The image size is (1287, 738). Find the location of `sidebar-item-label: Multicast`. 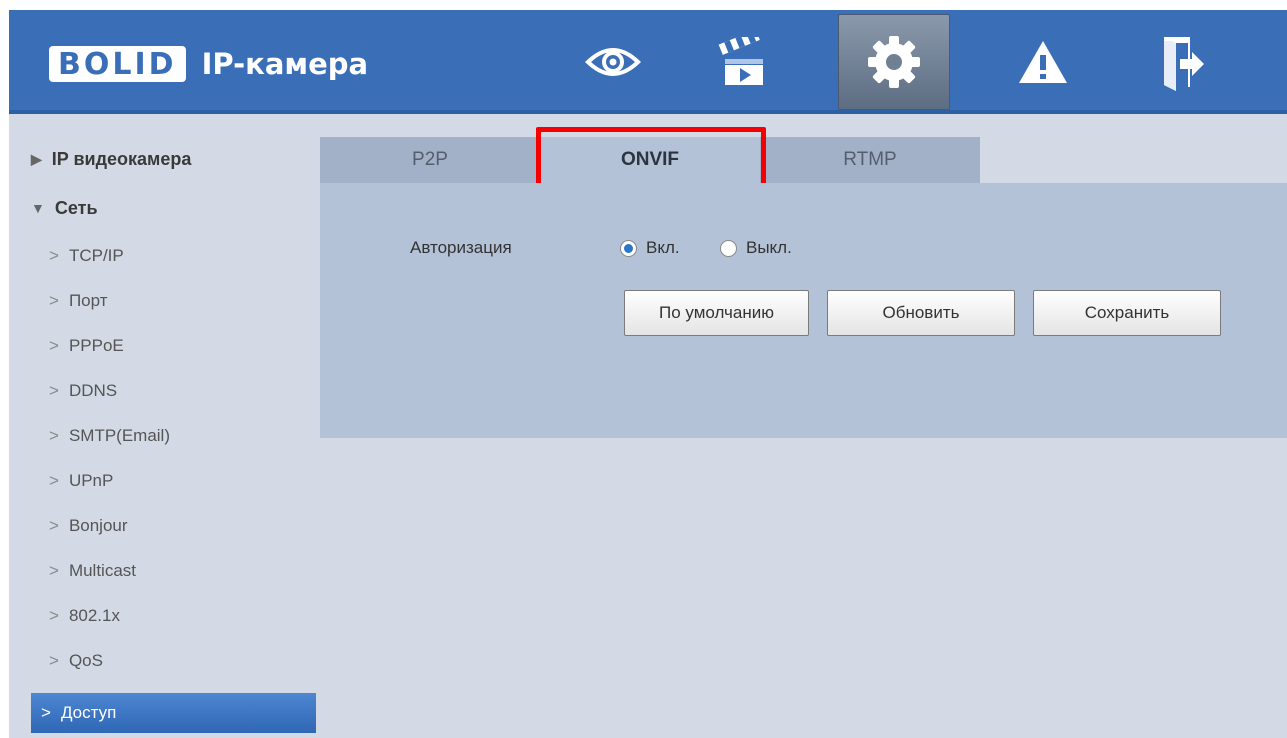

sidebar-item-label: Multicast is located at coordinates (102, 570).